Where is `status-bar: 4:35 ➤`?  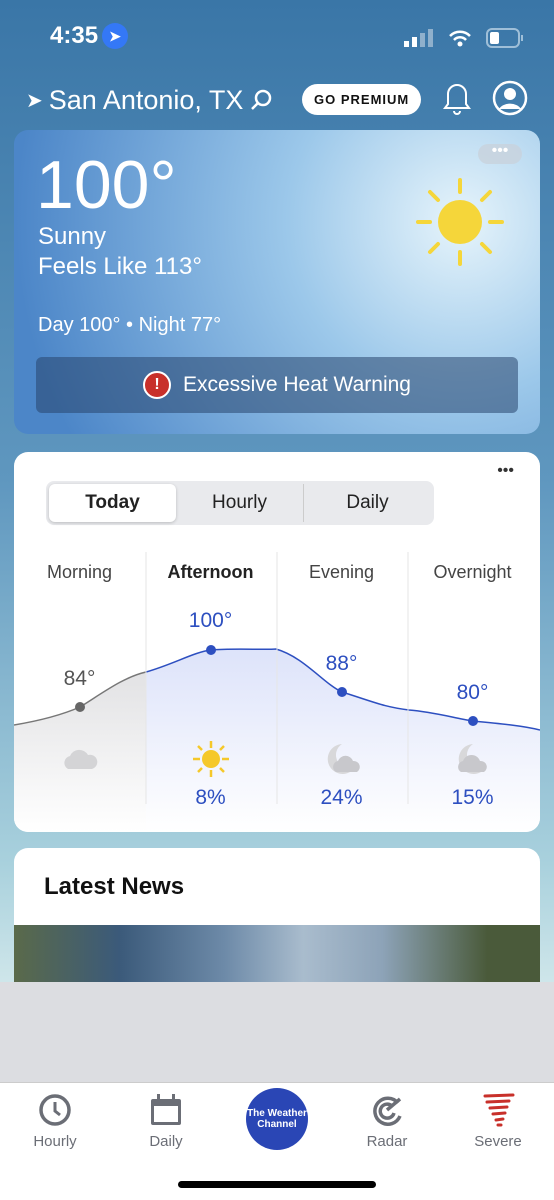
status-bar: 4:35 ➤ is located at coordinates (89, 36).